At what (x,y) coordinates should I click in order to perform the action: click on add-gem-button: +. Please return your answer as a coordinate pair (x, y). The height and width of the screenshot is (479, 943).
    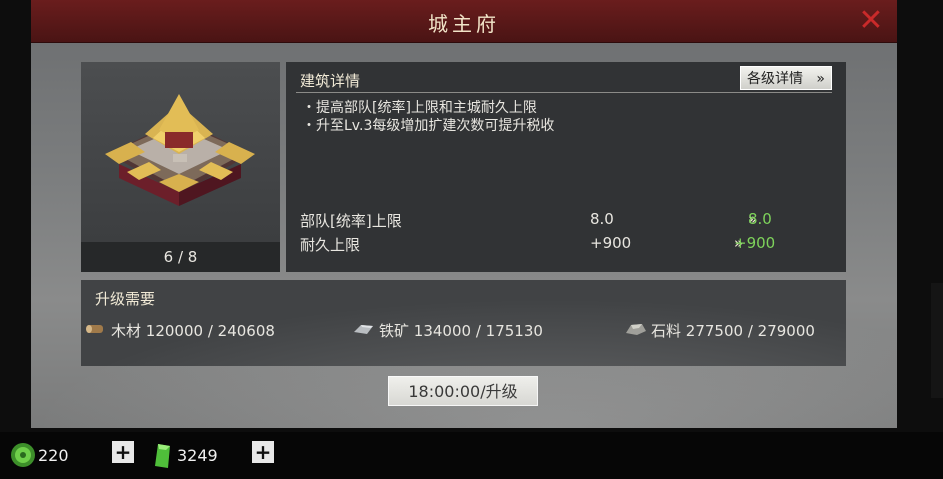
    Looking at the image, I should click on (263, 452).